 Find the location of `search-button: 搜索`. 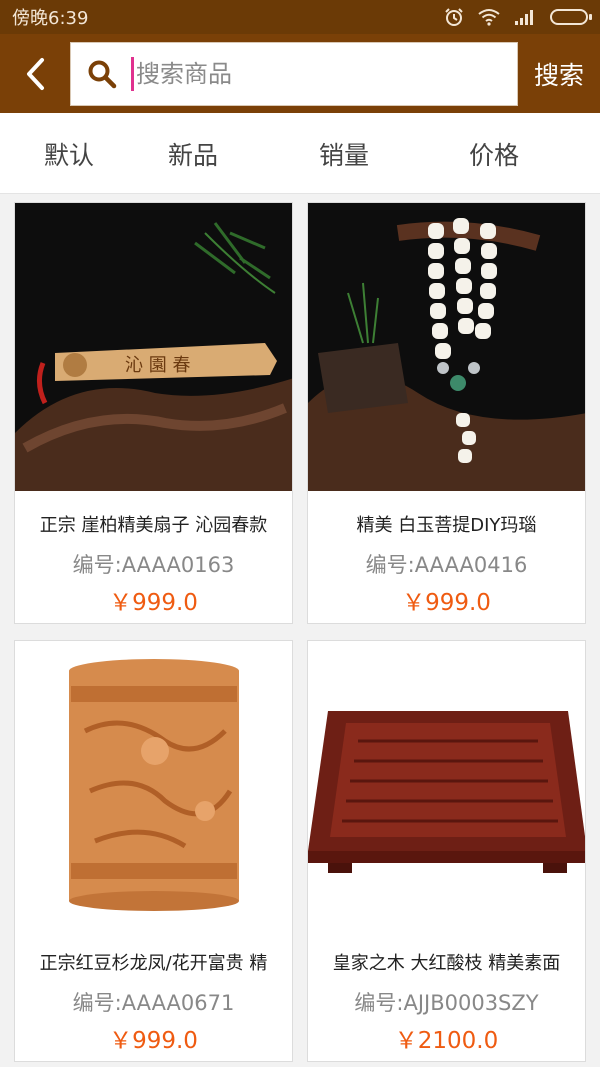

search-button: 搜索 is located at coordinates (559, 73).